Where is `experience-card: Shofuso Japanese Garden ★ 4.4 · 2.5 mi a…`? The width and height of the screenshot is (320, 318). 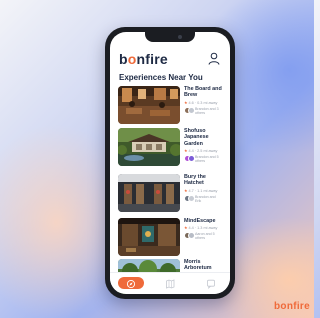
experience-card: Shofuso Japanese Garden ★ 4.4 · 2.5 mi a… is located at coordinates (171, 147).